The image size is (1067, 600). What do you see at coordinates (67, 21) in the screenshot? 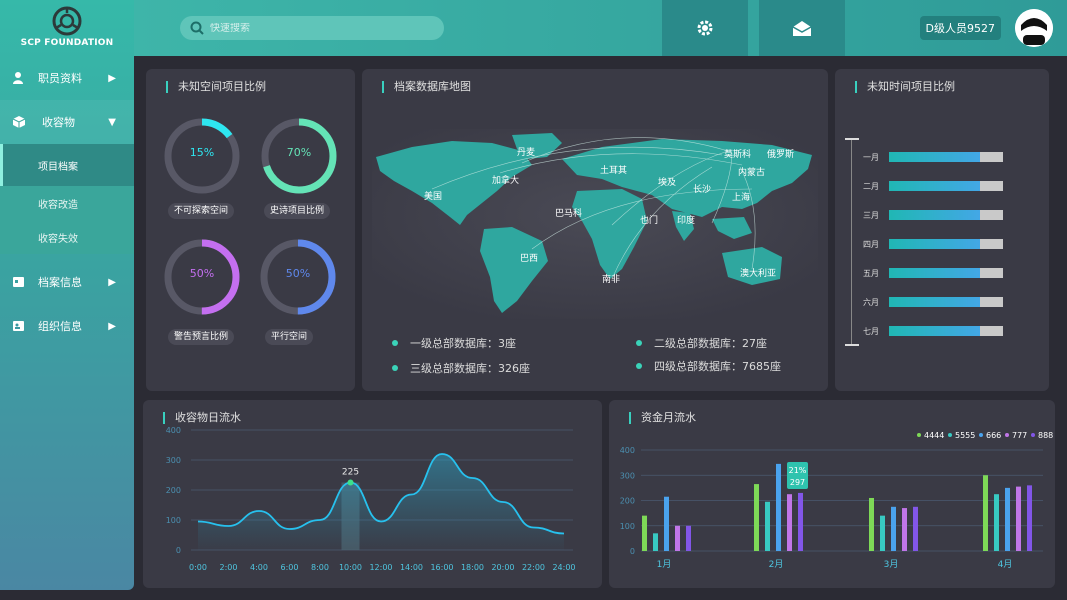
I see `scp-logo-icon` at bounding box center [67, 21].